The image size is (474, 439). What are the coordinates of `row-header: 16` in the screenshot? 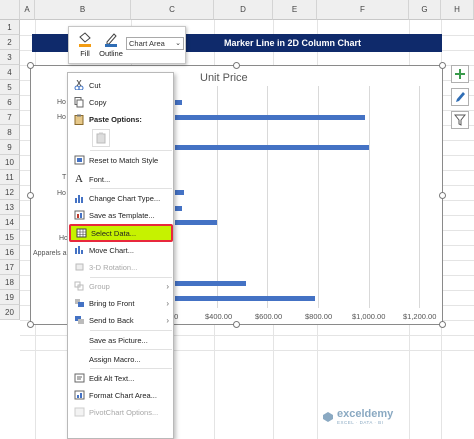 It's located at (10, 252).